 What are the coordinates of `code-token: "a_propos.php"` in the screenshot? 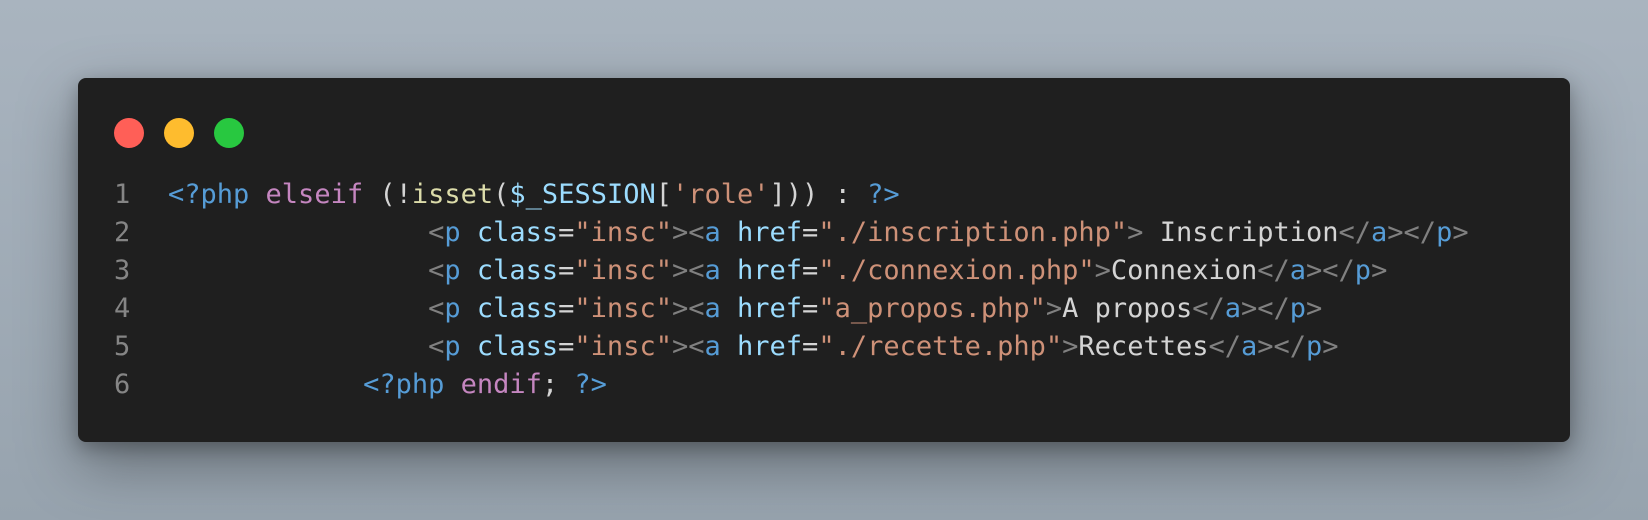 It's located at (932, 308).